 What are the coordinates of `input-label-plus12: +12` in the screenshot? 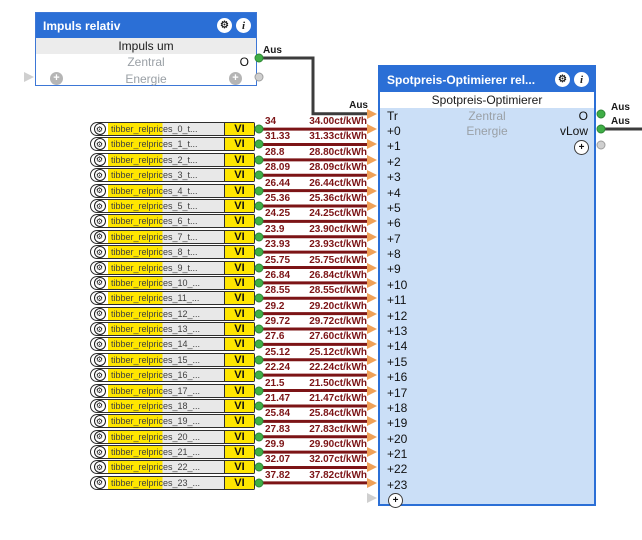 It's located at (397, 315).